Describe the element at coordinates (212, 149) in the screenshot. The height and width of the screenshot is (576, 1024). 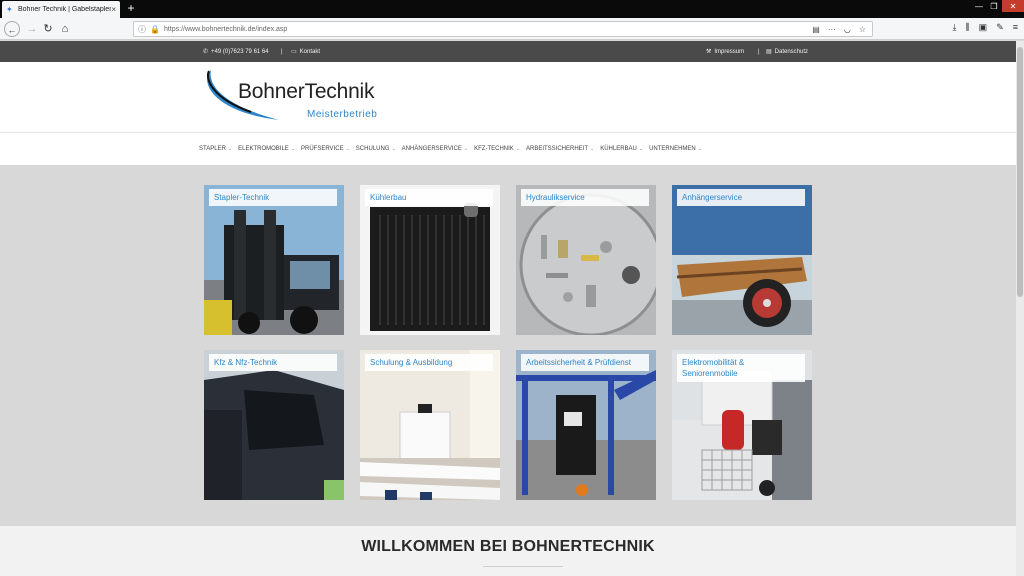
I see `menu-item-label: STAPLER` at that location.